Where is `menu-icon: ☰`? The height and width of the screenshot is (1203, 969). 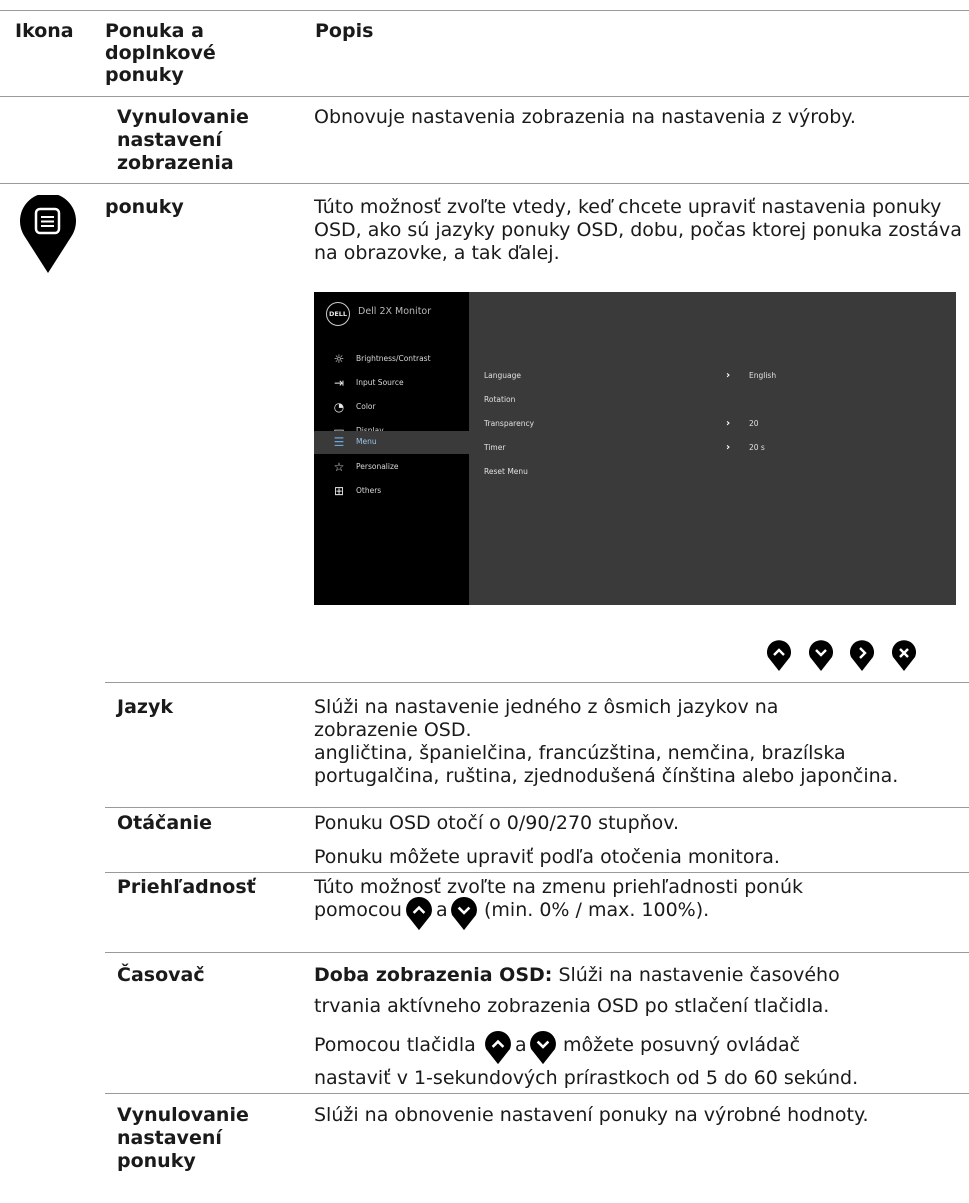 menu-icon: ☰ is located at coordinates (339, 442).